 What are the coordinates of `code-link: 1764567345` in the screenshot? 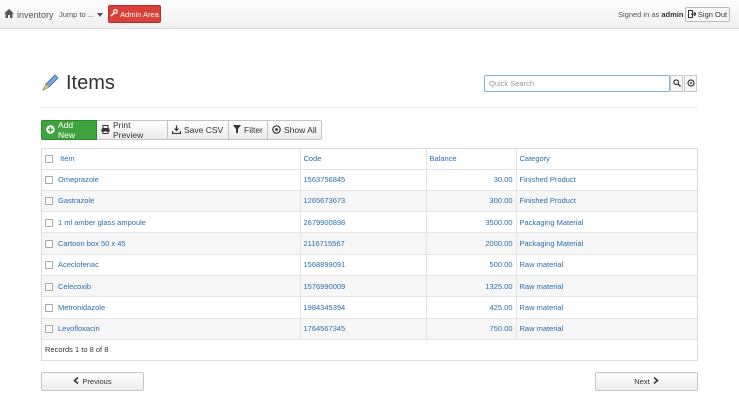 It's located at (363, 329).